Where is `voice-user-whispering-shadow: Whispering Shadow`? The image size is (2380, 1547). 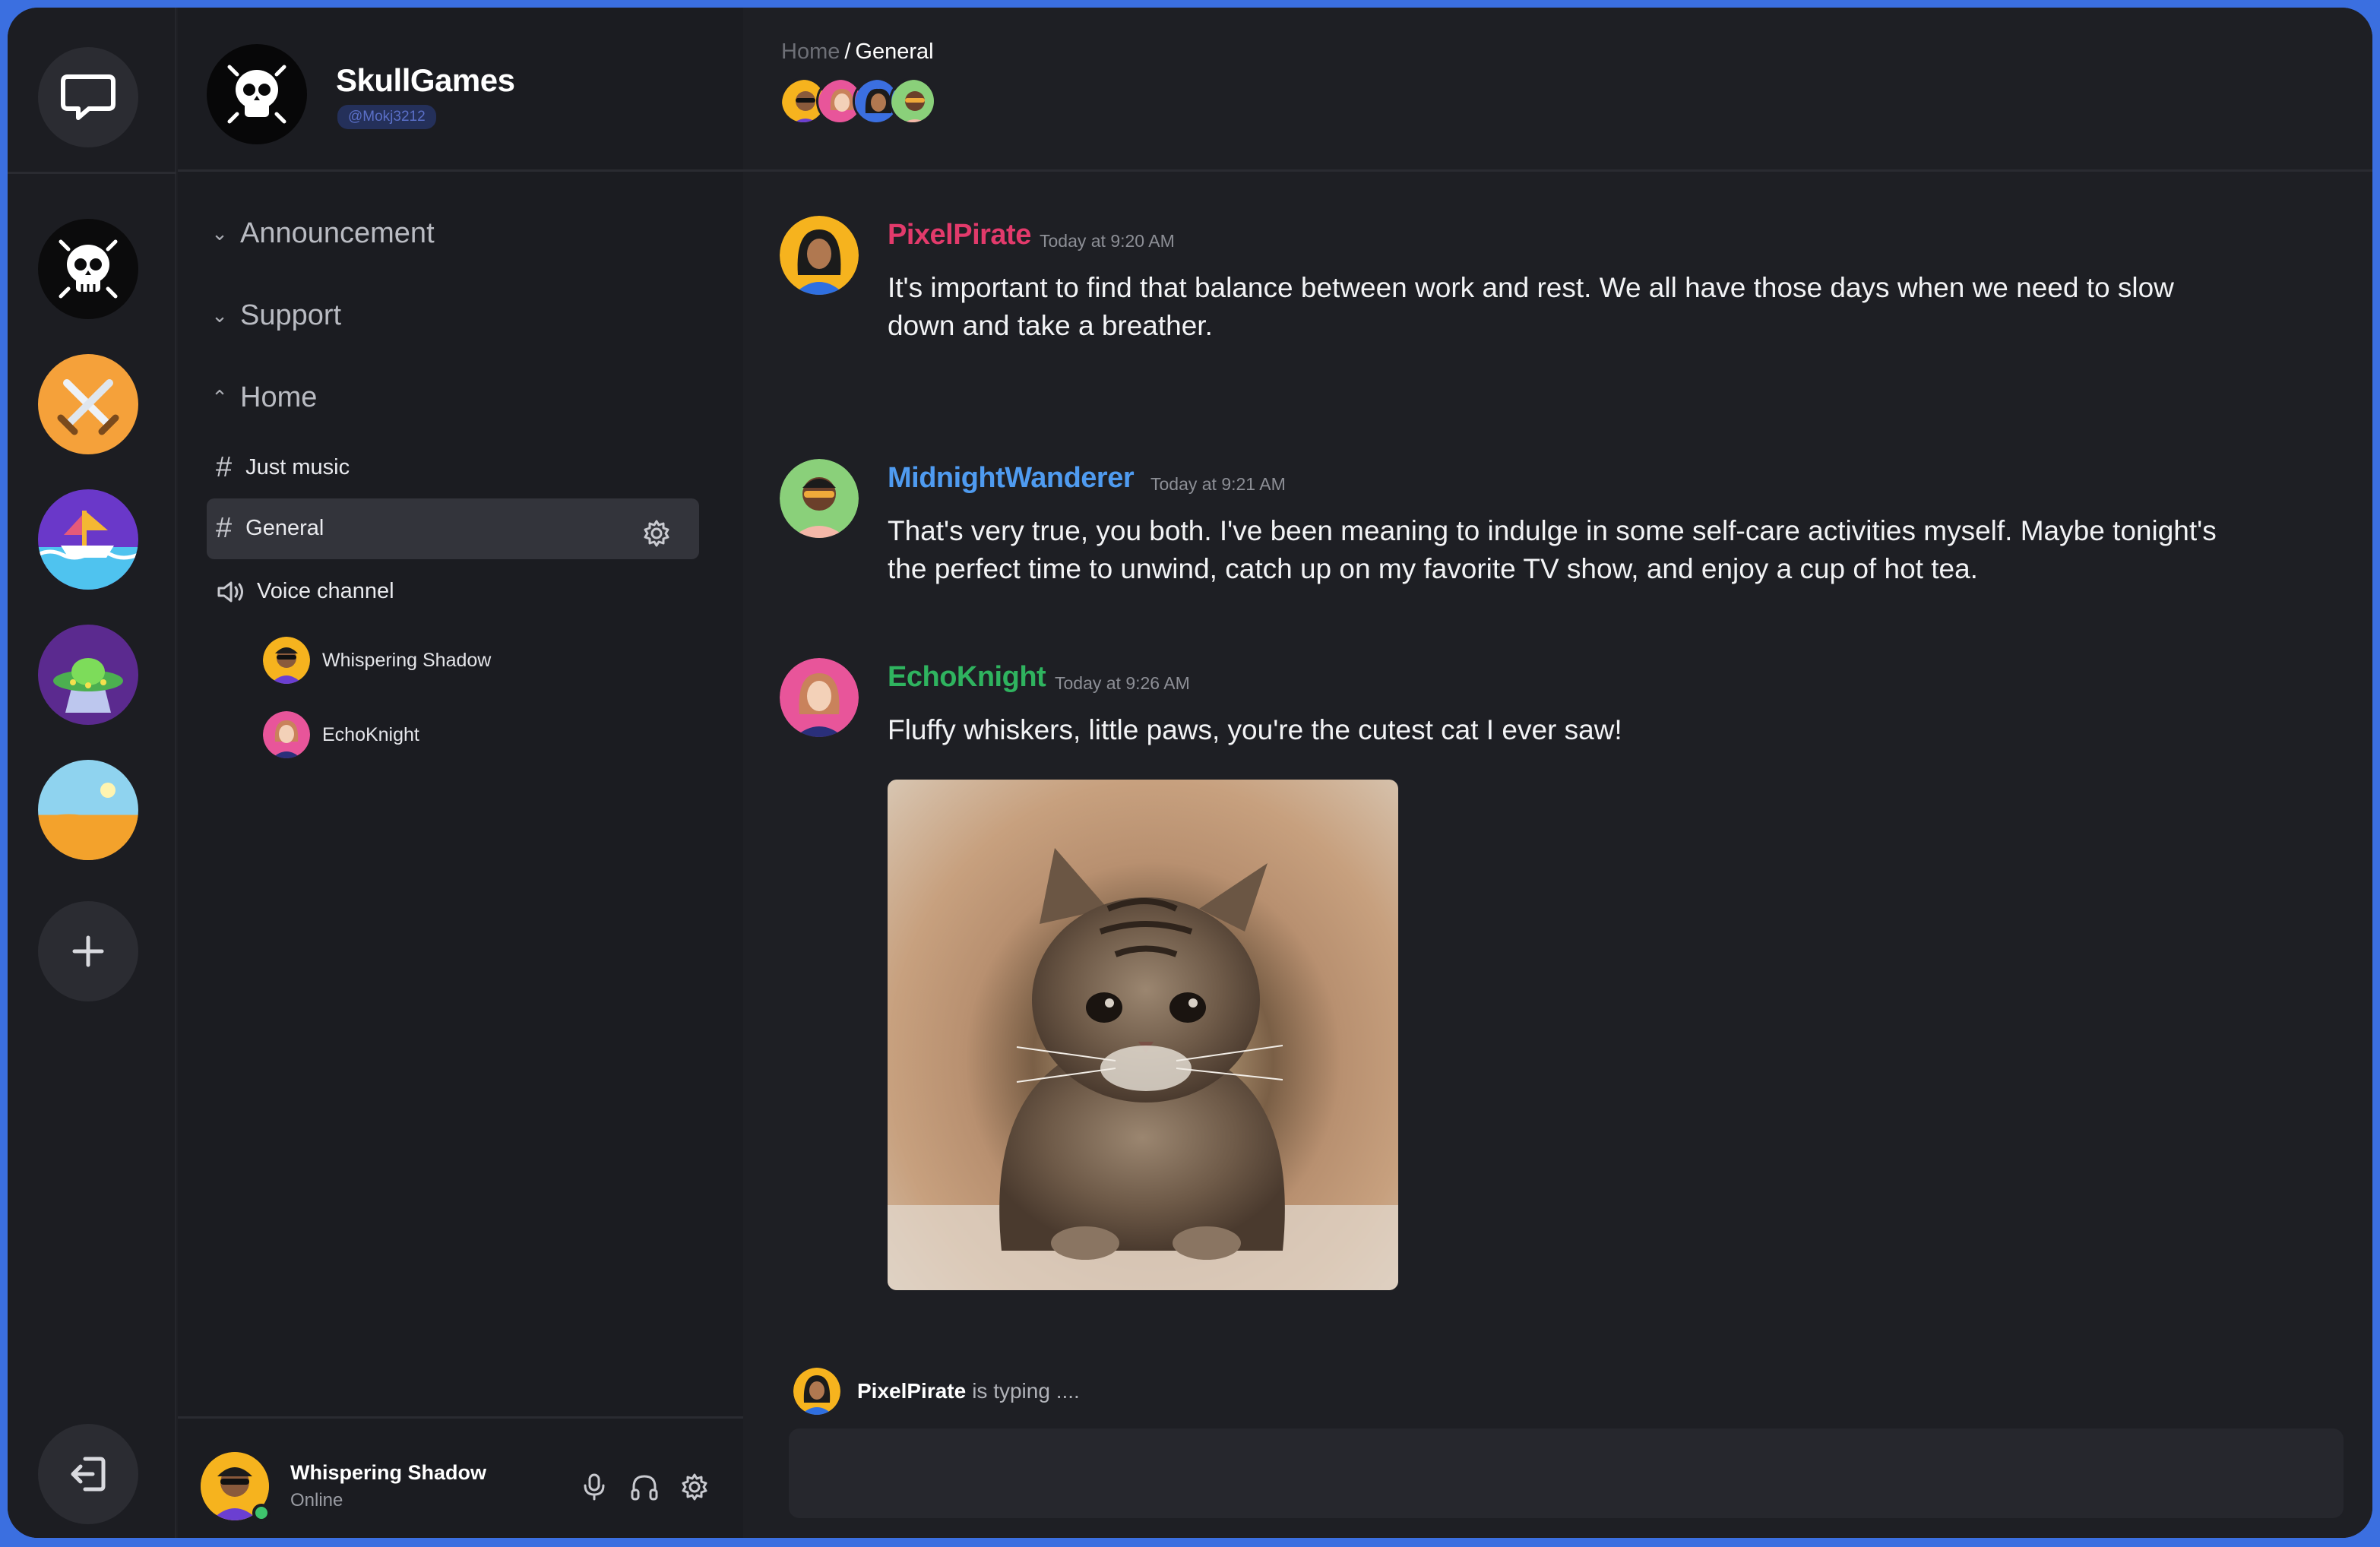
voice-user-whispering-shadow: Whispering Shadow is located at coordinates (377, 660).